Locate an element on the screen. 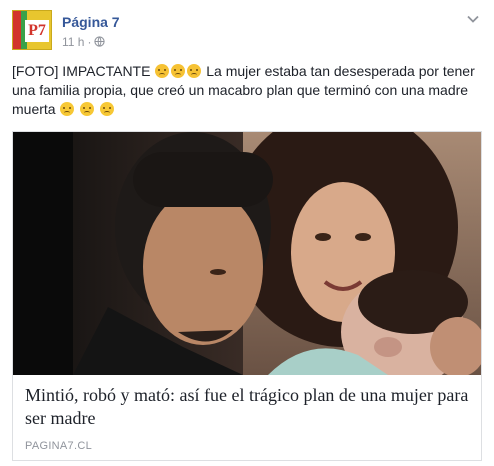  globe-icon is located at coordinates (100, 41).